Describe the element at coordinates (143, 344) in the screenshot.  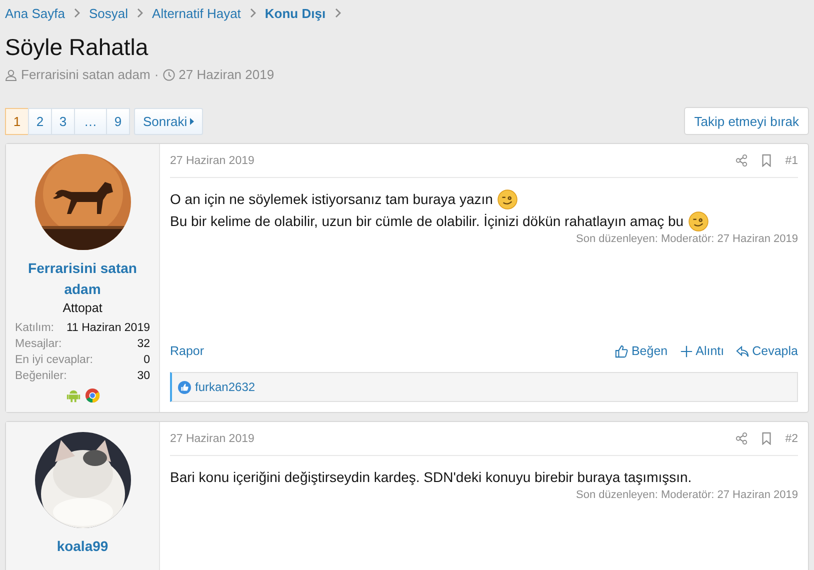
I see `stat-value: 32` at that location.